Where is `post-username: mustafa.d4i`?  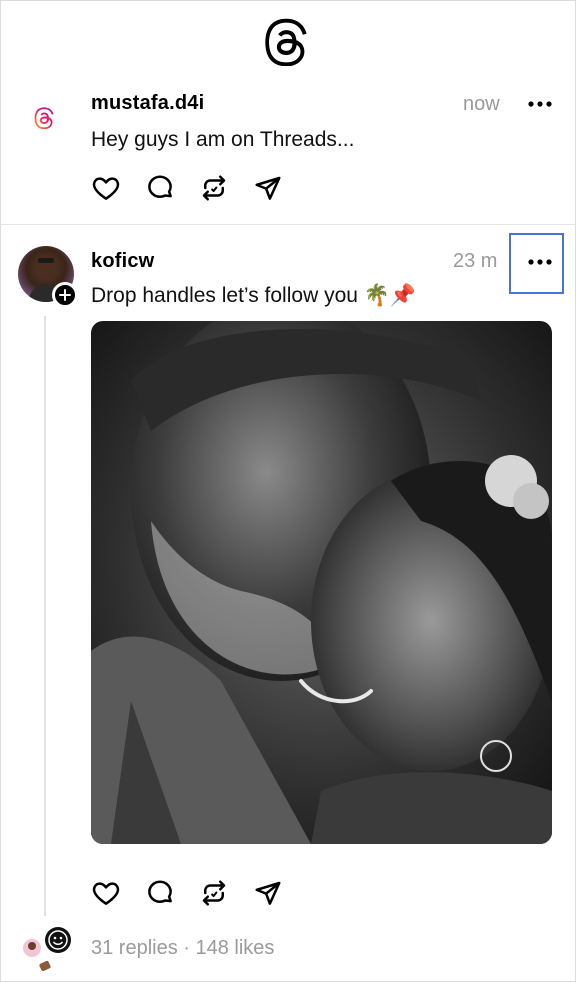
post-username: mustafa.d4i is located at coordinates (147, 103).